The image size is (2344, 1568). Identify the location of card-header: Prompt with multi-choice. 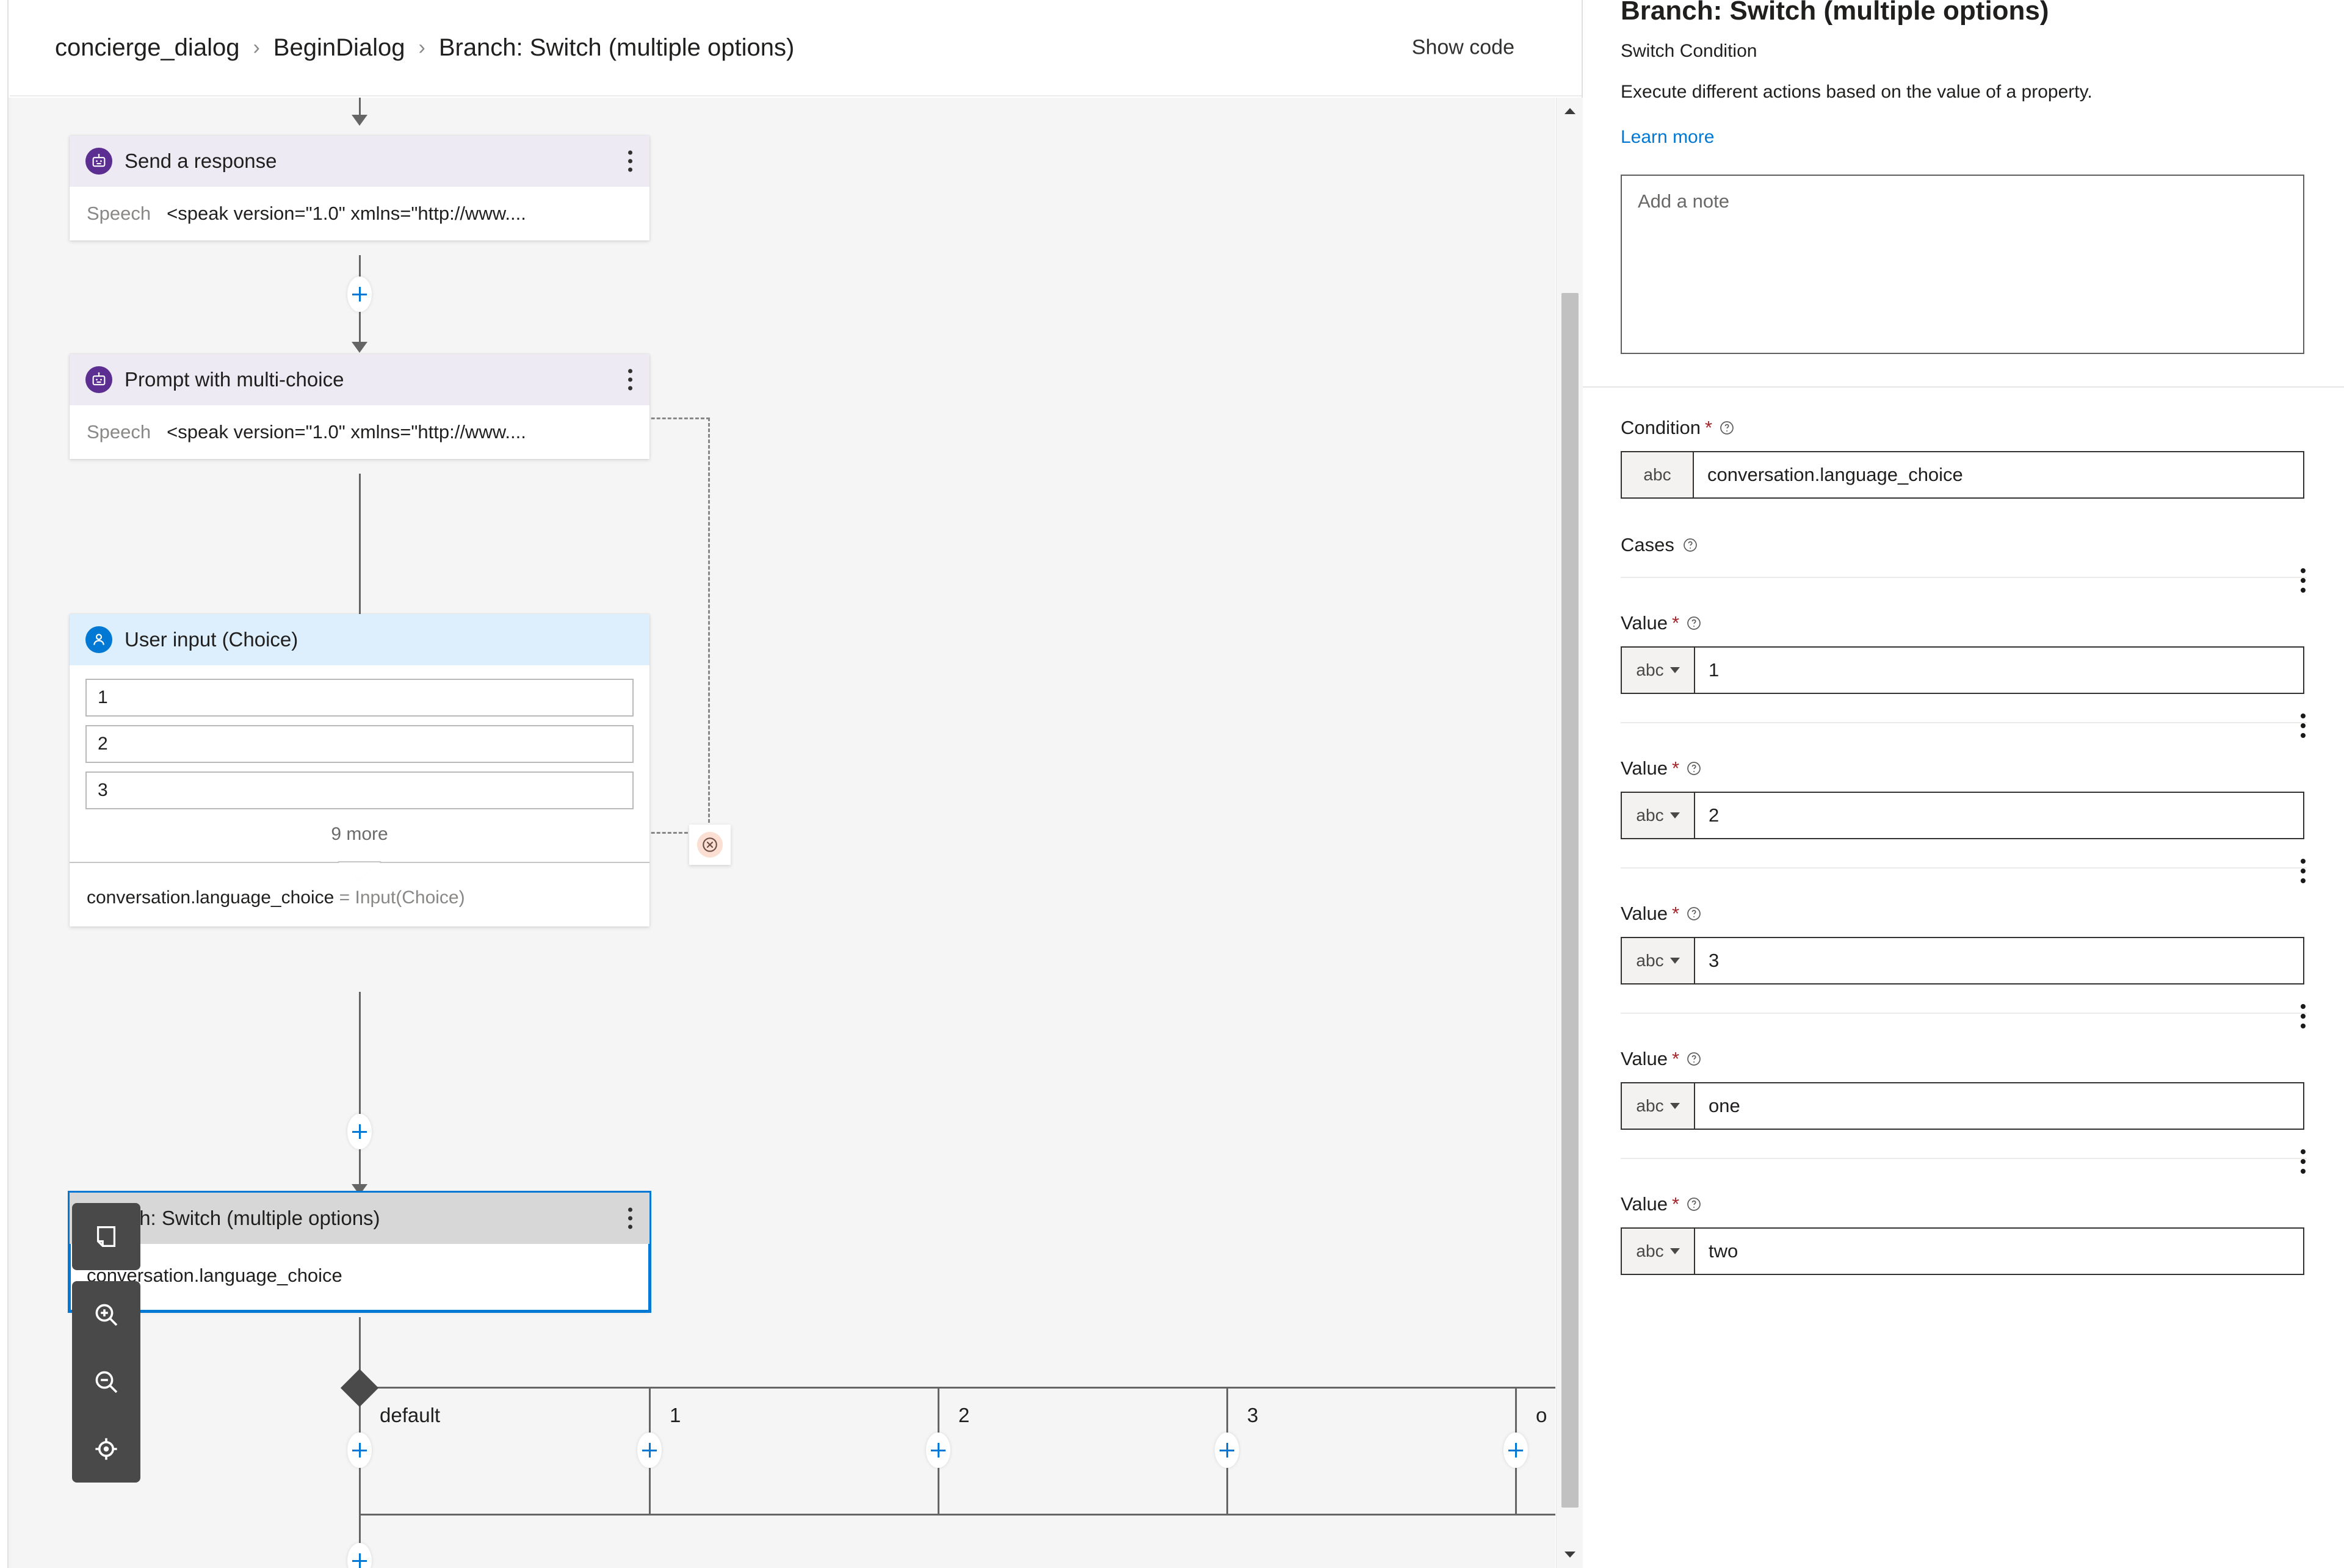
(359, 380).